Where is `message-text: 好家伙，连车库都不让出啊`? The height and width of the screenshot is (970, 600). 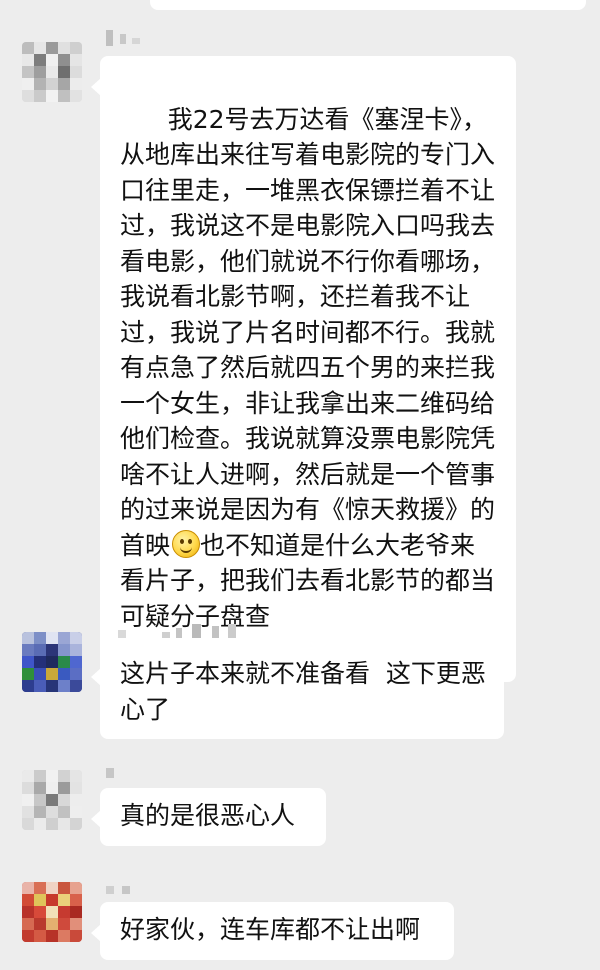
message-text: 好家伙，连车库都不让出啊 is located at coordinates (270, 929).